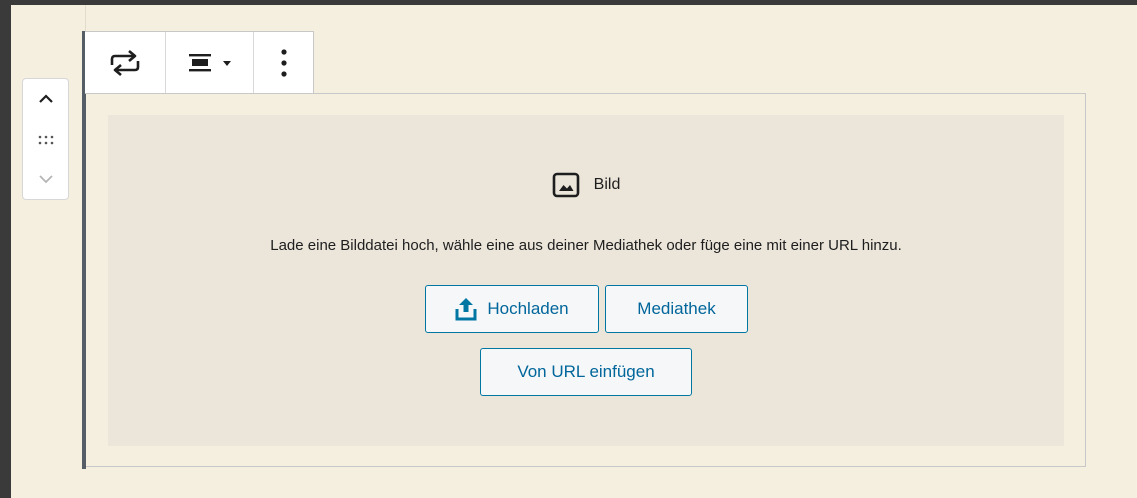 The width and height of the screenshot is (1137, 498). I want to click on more-vertical-icon, so click(283, 62).